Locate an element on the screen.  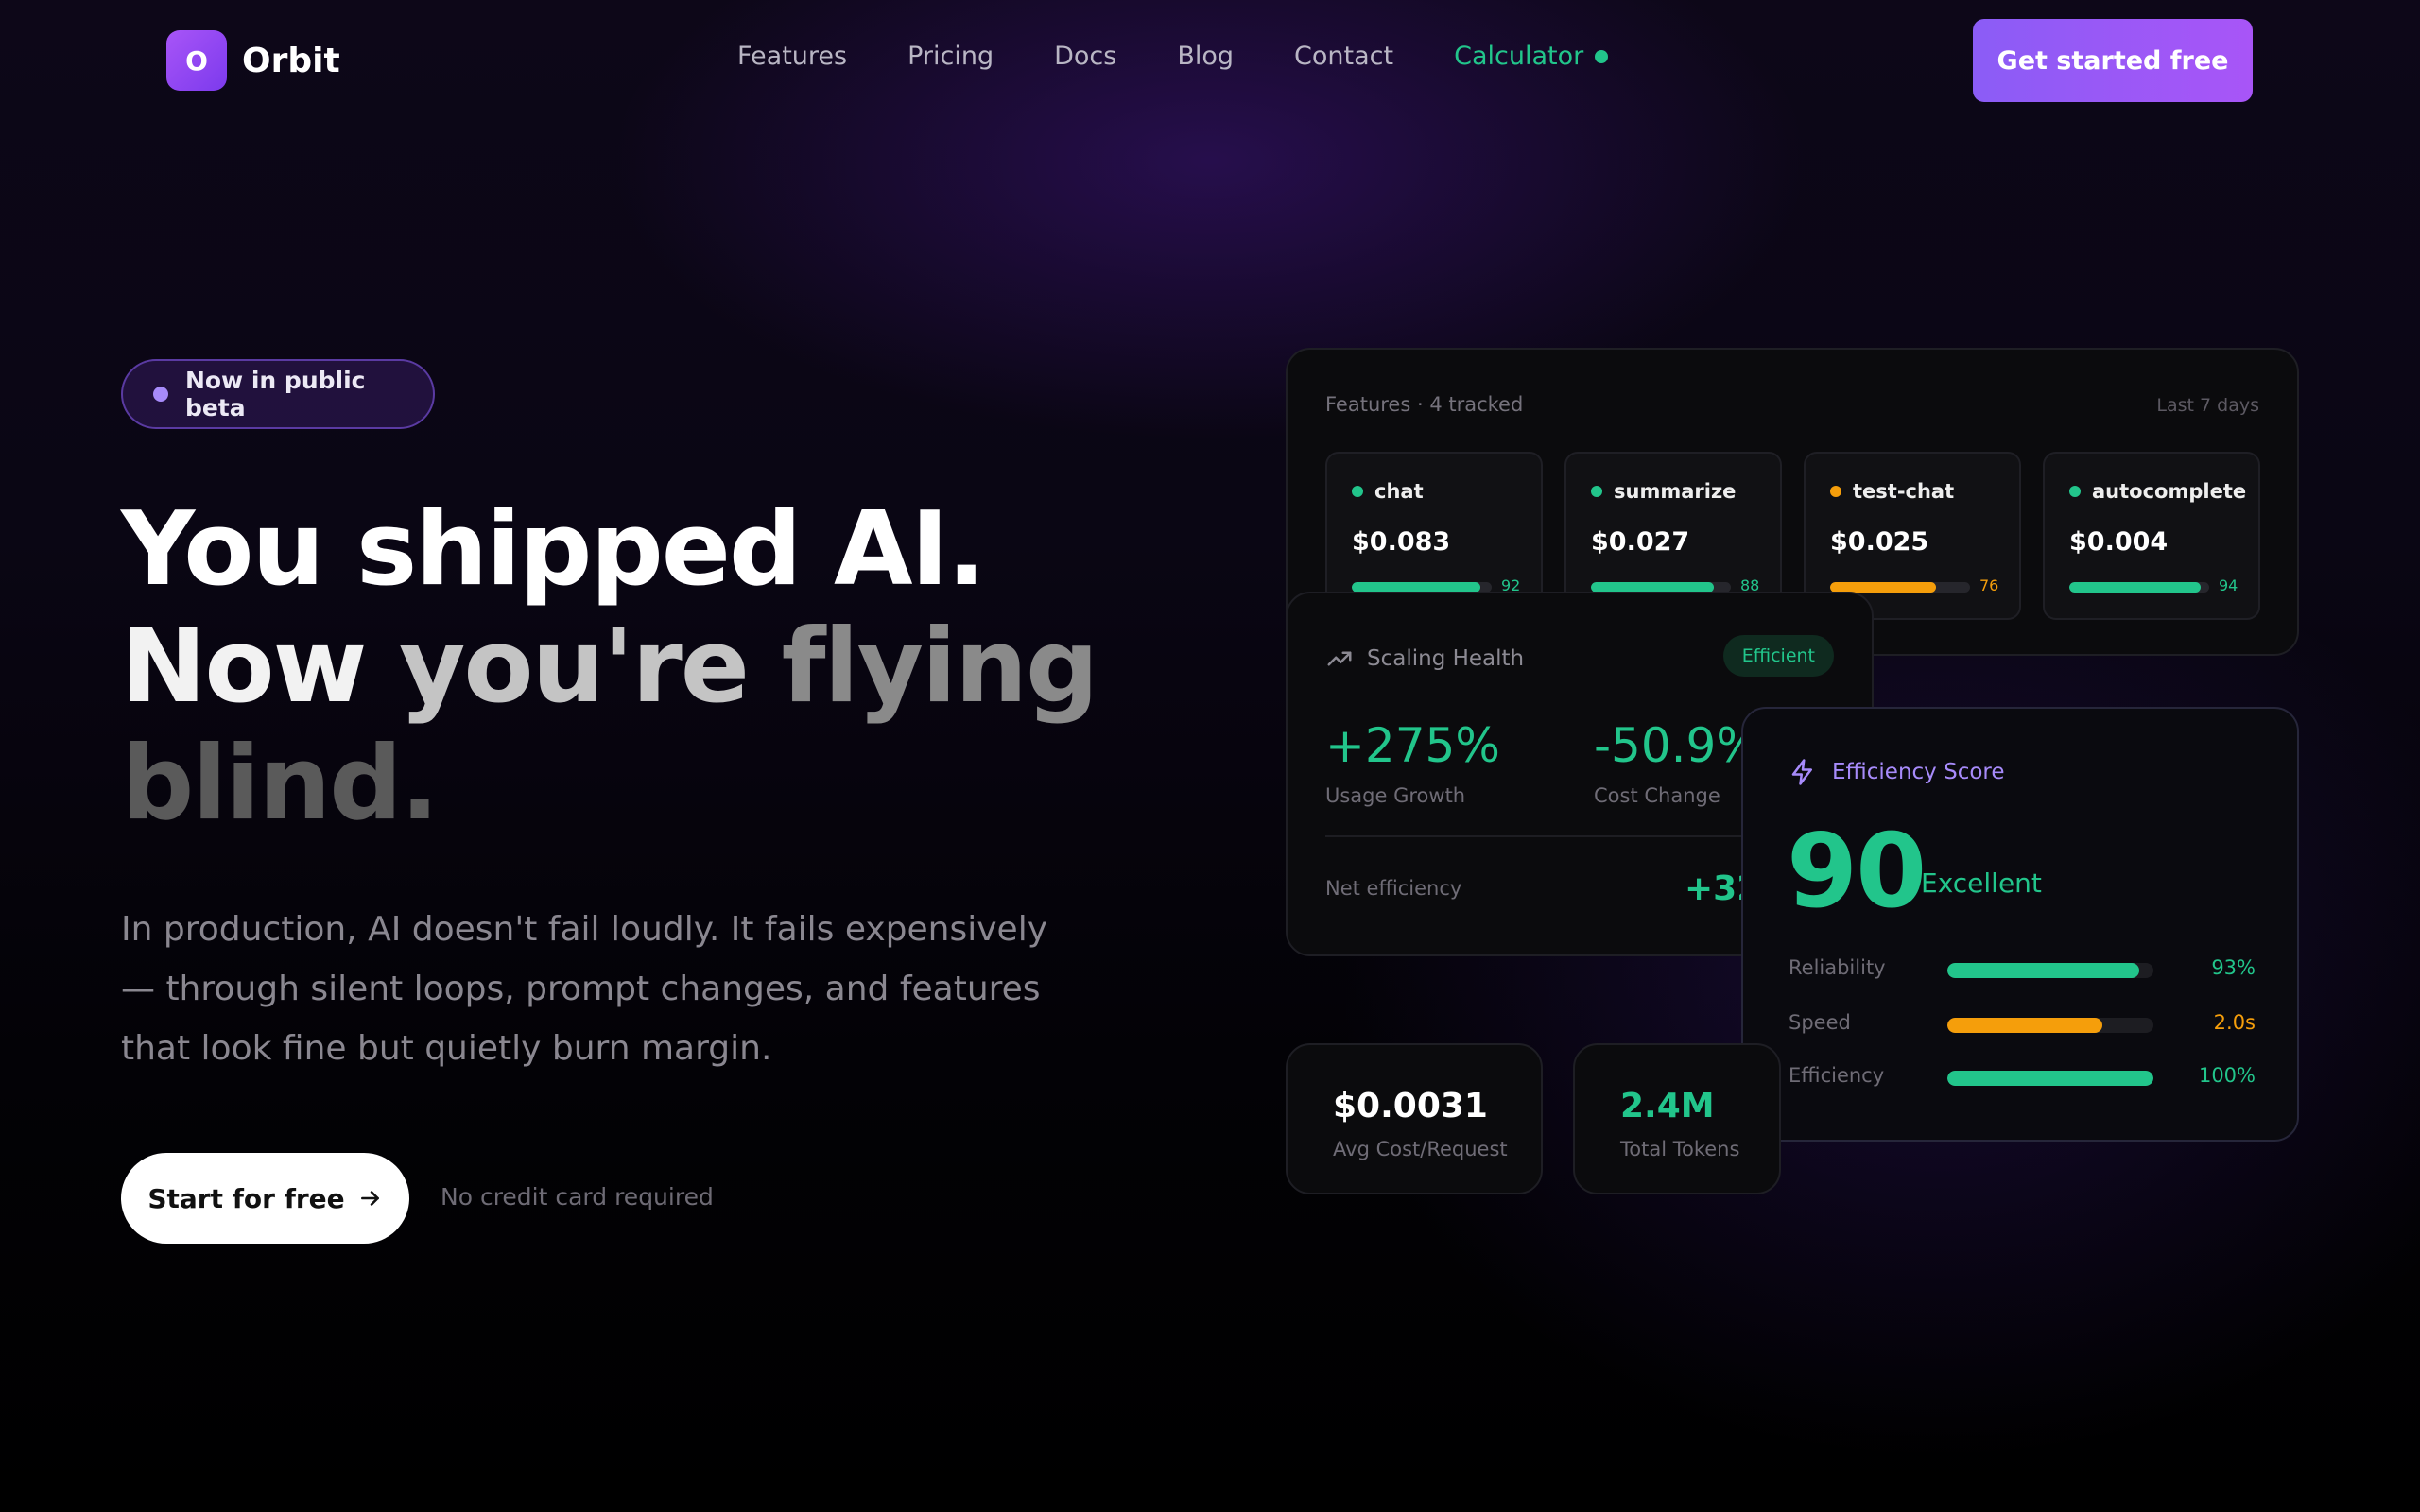
feature-score-bar is located at coordinates (2139, 587).